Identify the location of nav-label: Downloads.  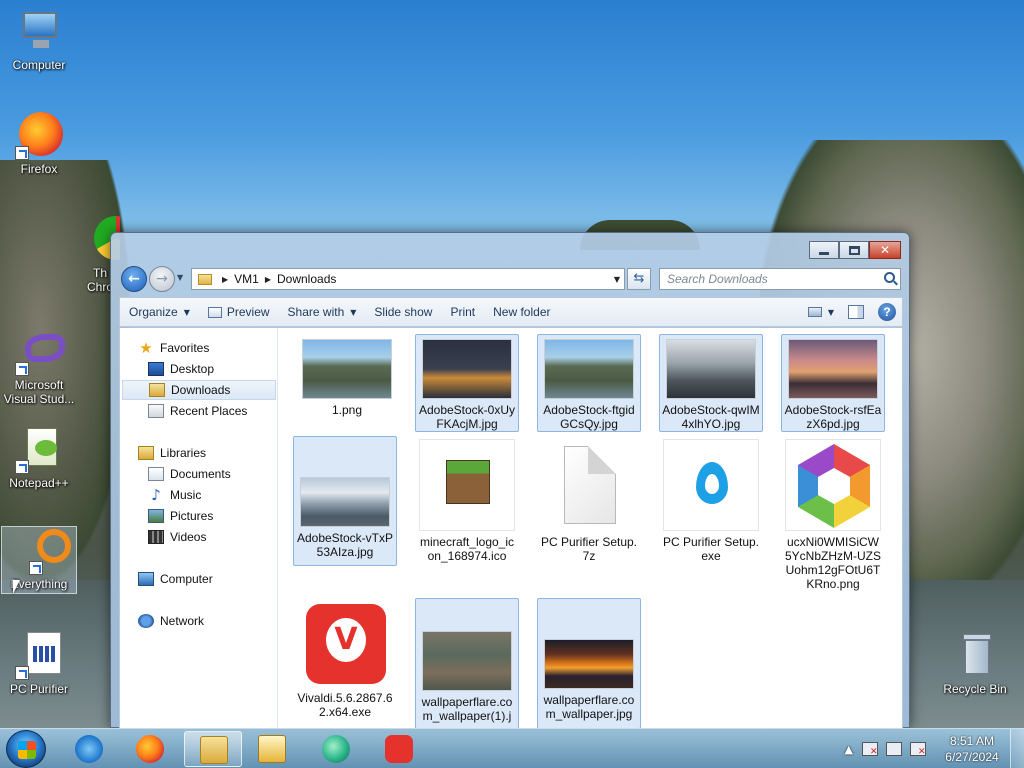
(201, 390).